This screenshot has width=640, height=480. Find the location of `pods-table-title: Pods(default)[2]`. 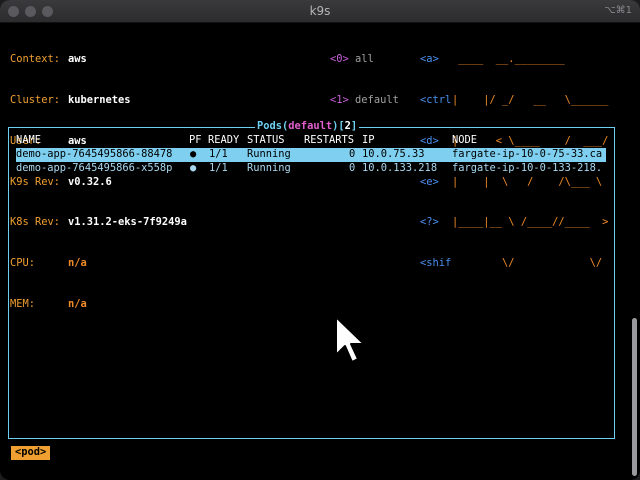

pods-table-title: Pods(default)[2] is located at coordinates (307, 127).